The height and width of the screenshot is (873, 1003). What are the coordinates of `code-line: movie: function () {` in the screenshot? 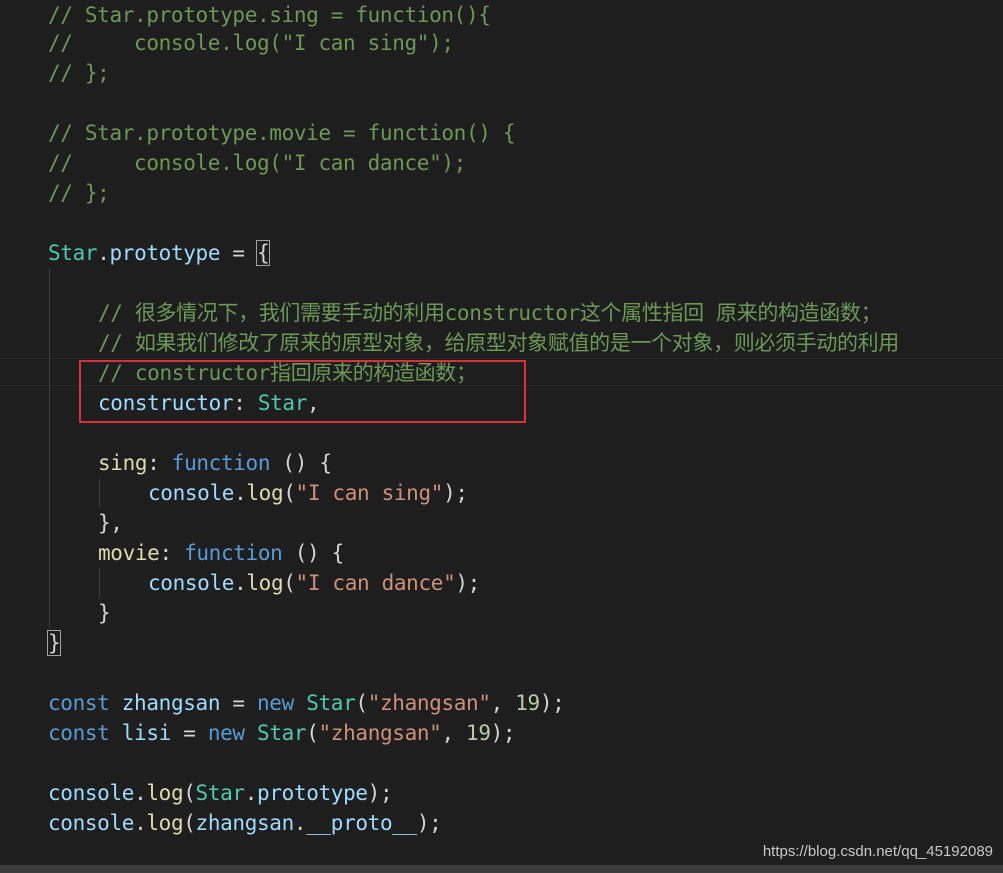 It's located at (221, 553).